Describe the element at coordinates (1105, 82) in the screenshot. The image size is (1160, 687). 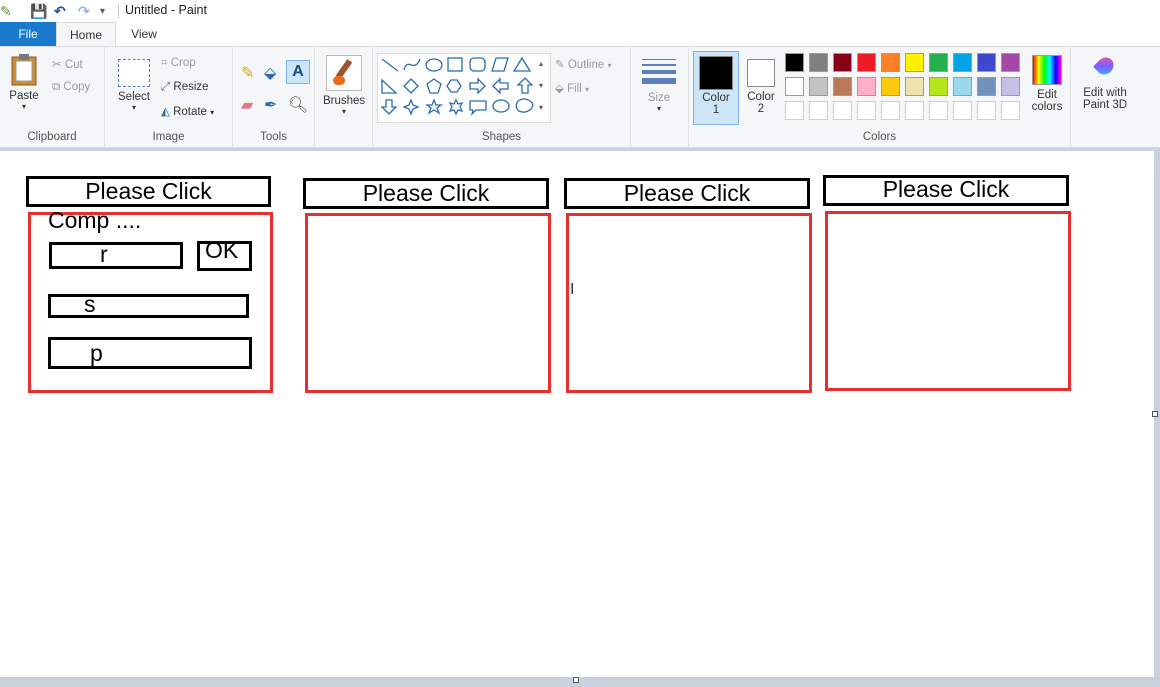
I see `edit-with-paint3d-button: Edit with Paint 3D` at that location.